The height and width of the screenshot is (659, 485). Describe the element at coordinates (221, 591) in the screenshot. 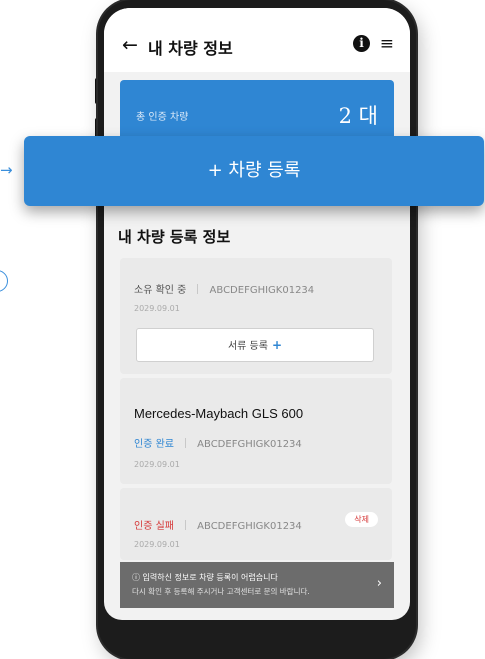

I see `error-help-text: 다시 확인 후 등록해 주시거나 고객센터로 문의 바랍니다.` at that location.